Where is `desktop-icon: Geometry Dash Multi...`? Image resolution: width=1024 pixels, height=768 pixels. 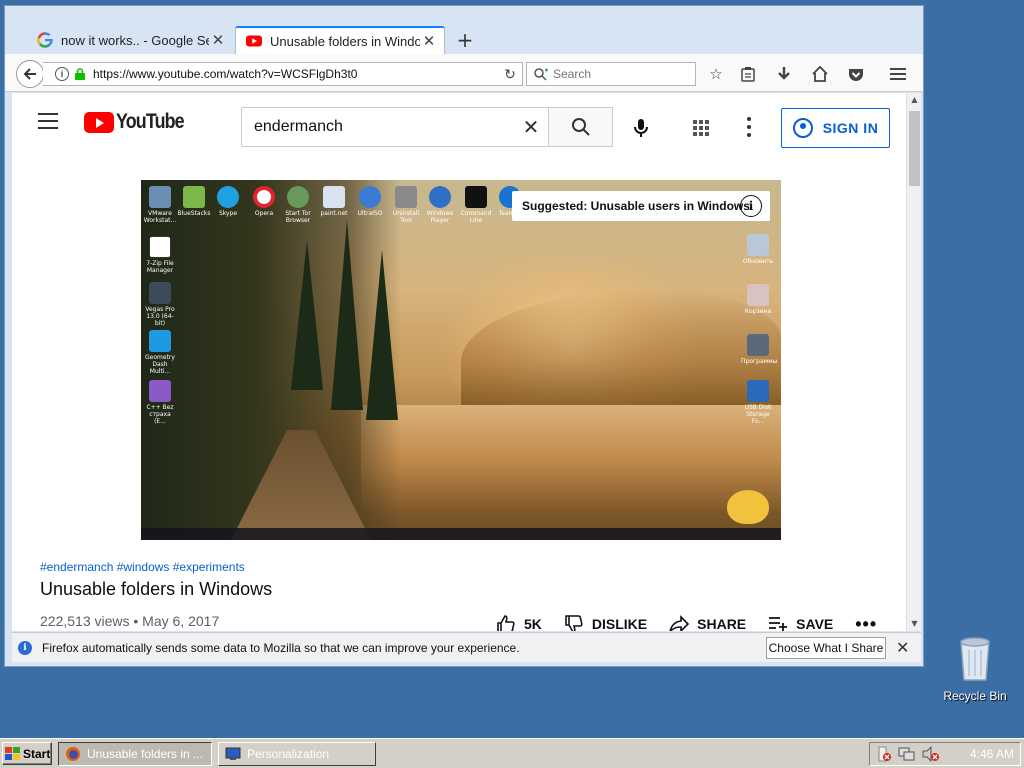
desktop-icon: Geometry Dash Multi... is located at coordinates (160, 352).